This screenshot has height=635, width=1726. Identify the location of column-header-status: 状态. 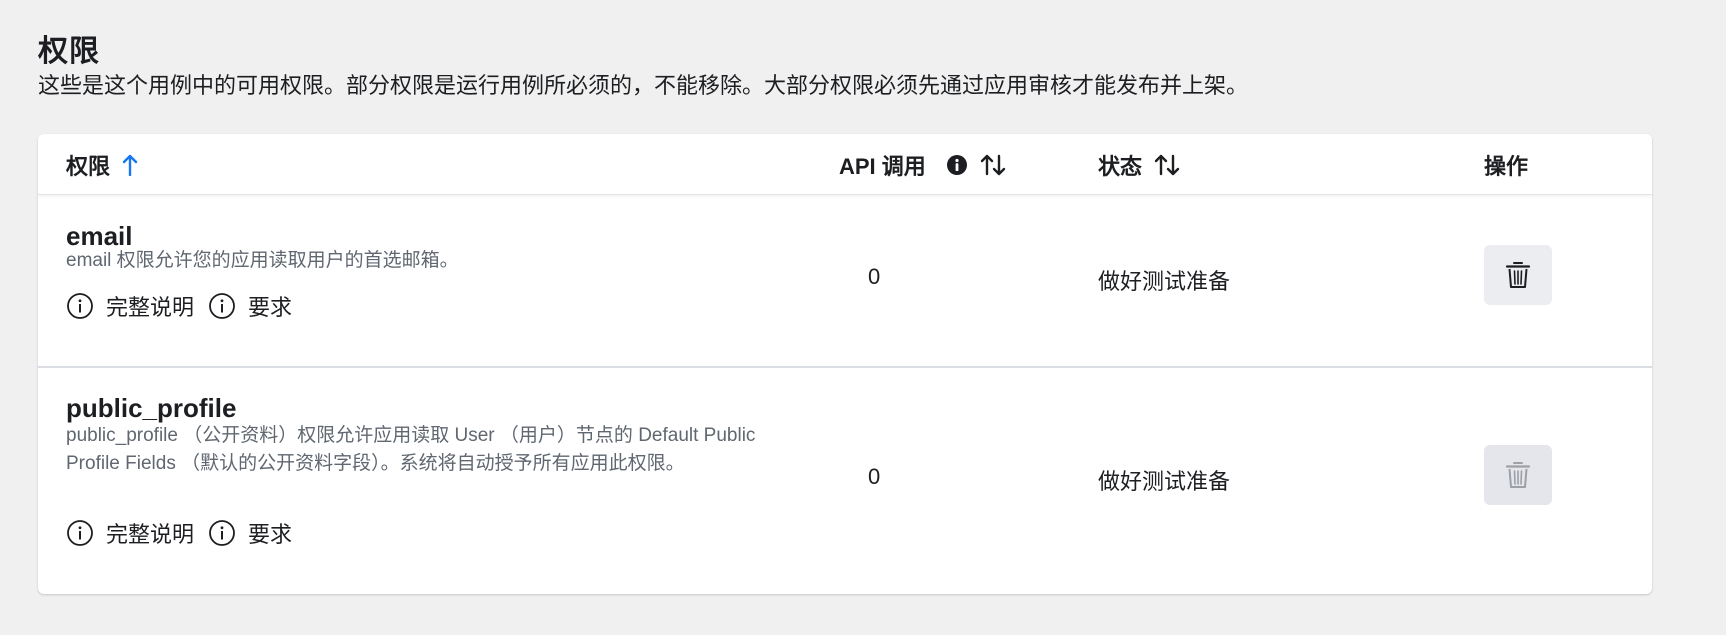
(1139, 165).